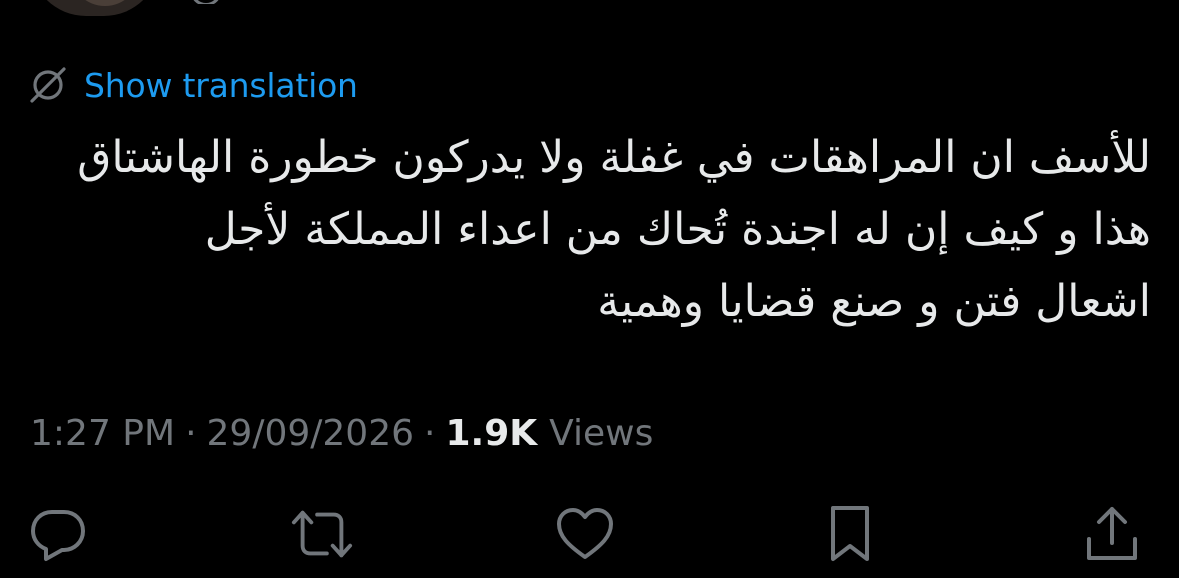 This screenshot has height=578, width=1179. What do you see at coordinates (102, 433) in the screenshot?
I see `tweet-time: 1:27 PM` at bounding box center [102, 433].